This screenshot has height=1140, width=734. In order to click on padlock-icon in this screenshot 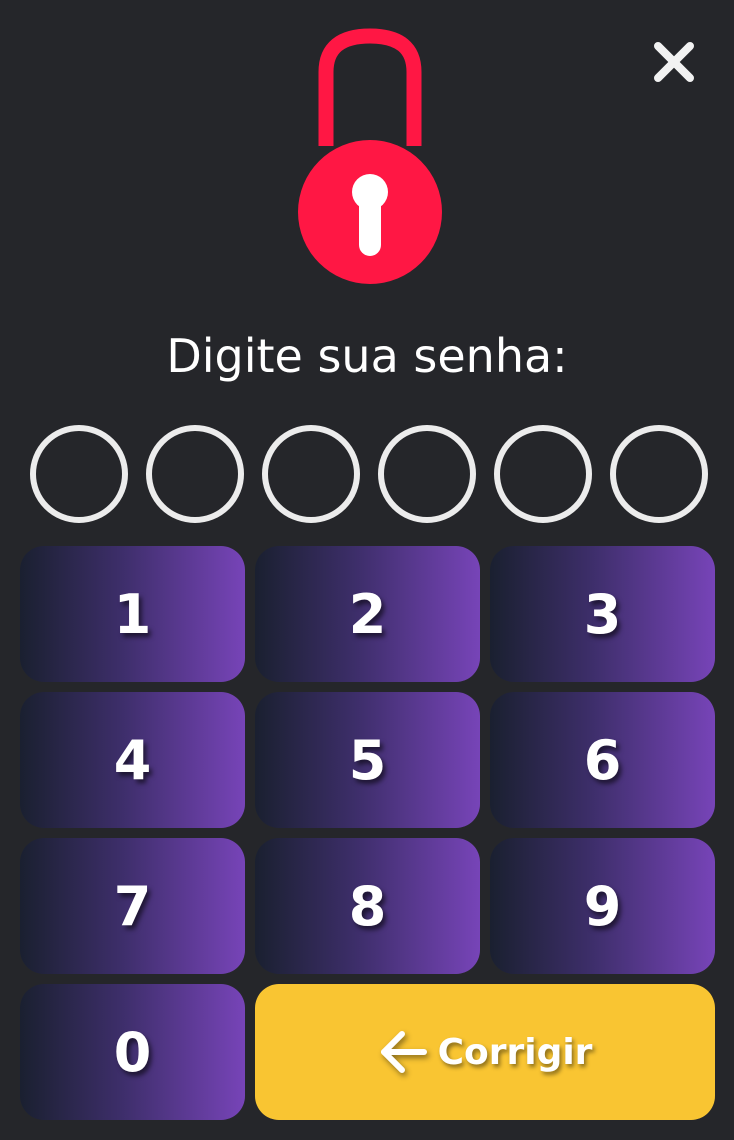, I will do `click(370, 157)`.